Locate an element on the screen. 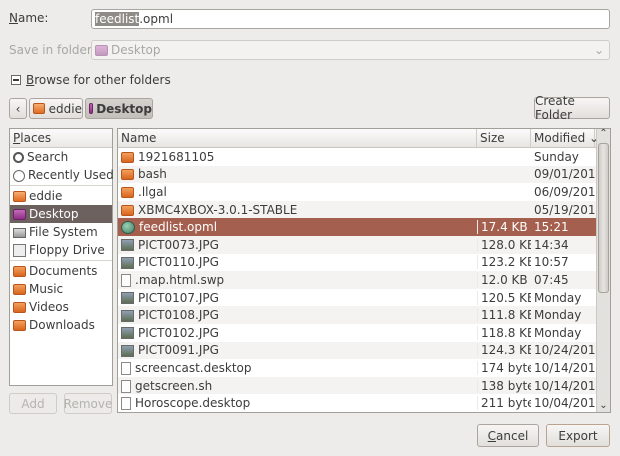  file-row: .llgal 06/09/2011 is located at coordinates (364, 192).